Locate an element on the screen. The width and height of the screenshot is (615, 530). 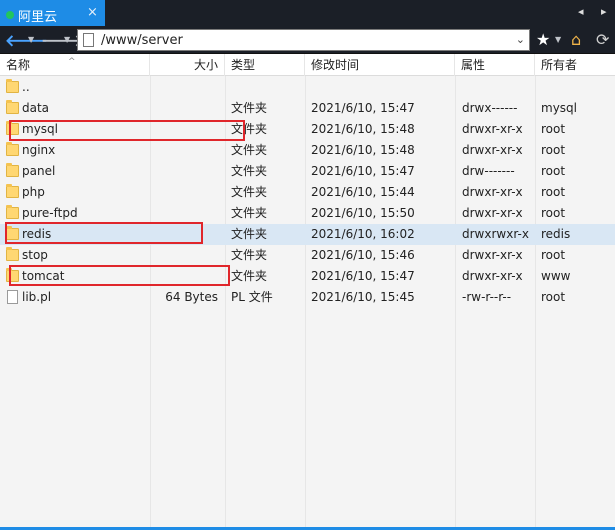
file-attributes: drwxrwxr-x is located at coordinates (495, 234).